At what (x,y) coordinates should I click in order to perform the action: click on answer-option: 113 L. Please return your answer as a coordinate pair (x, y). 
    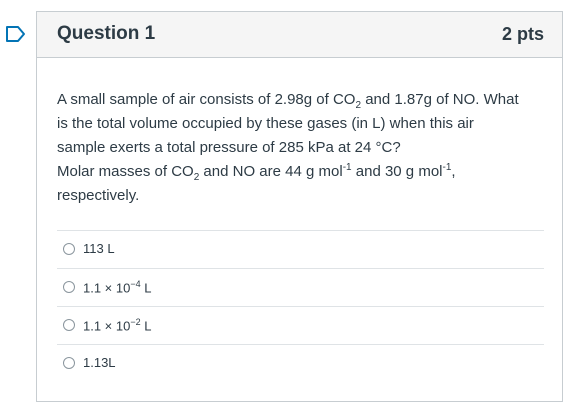
    Looking at the image, I should click on (300, 249).